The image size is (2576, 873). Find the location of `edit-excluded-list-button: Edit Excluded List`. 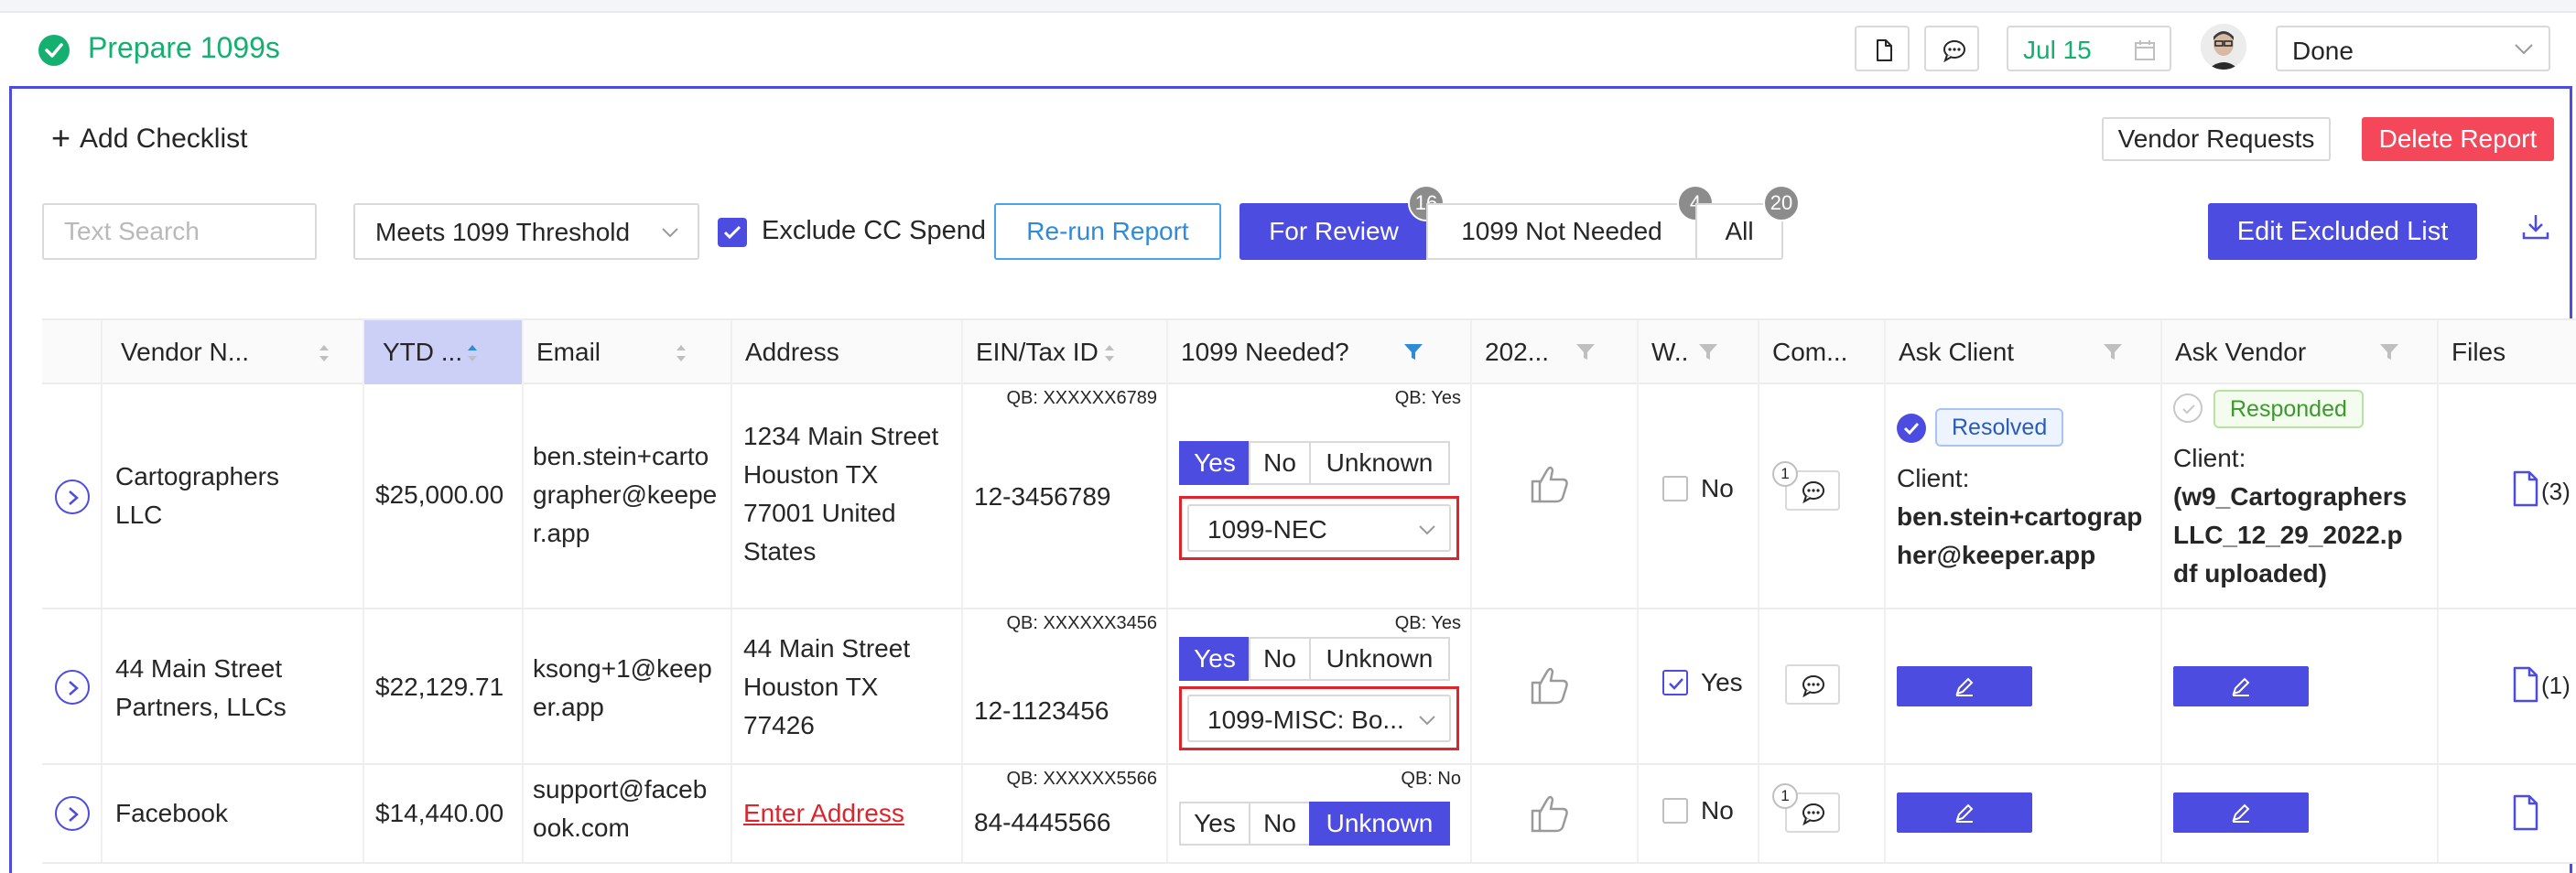

edit-excluded-list-button: Edit Excluded List is located at coordinates (2343, 231).